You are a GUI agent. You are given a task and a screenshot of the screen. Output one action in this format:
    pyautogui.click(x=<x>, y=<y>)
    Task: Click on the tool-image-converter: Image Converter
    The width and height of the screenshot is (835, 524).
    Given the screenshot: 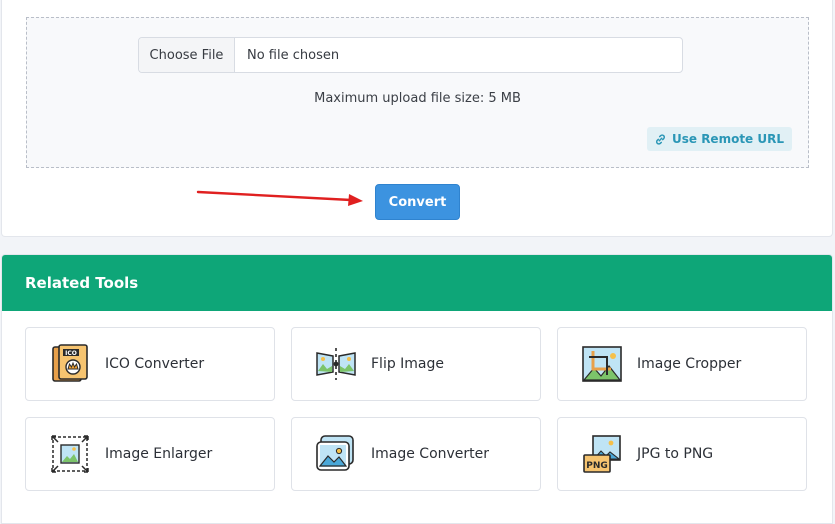 What is the action you would take?
    pyautogui.click(x=416, y=454)
    